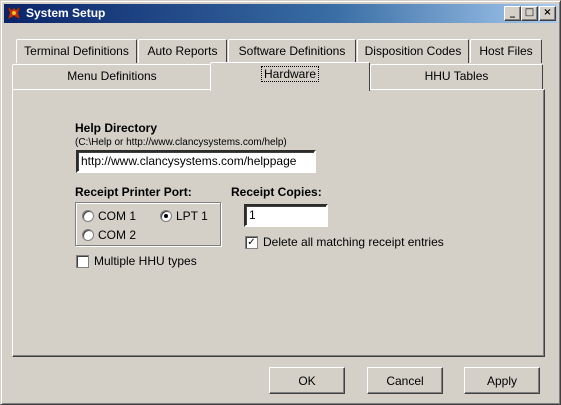  I want to click on lpt1-radio: LPT 1, so click(184, 216).